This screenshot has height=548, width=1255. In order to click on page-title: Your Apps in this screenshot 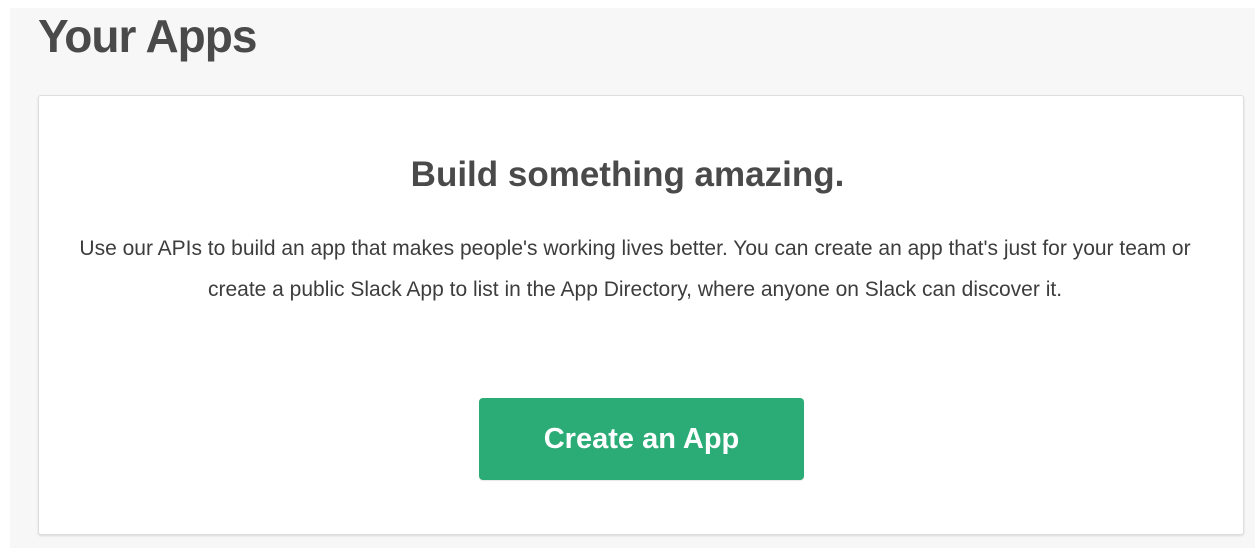, I will do `click(147, 36)`.